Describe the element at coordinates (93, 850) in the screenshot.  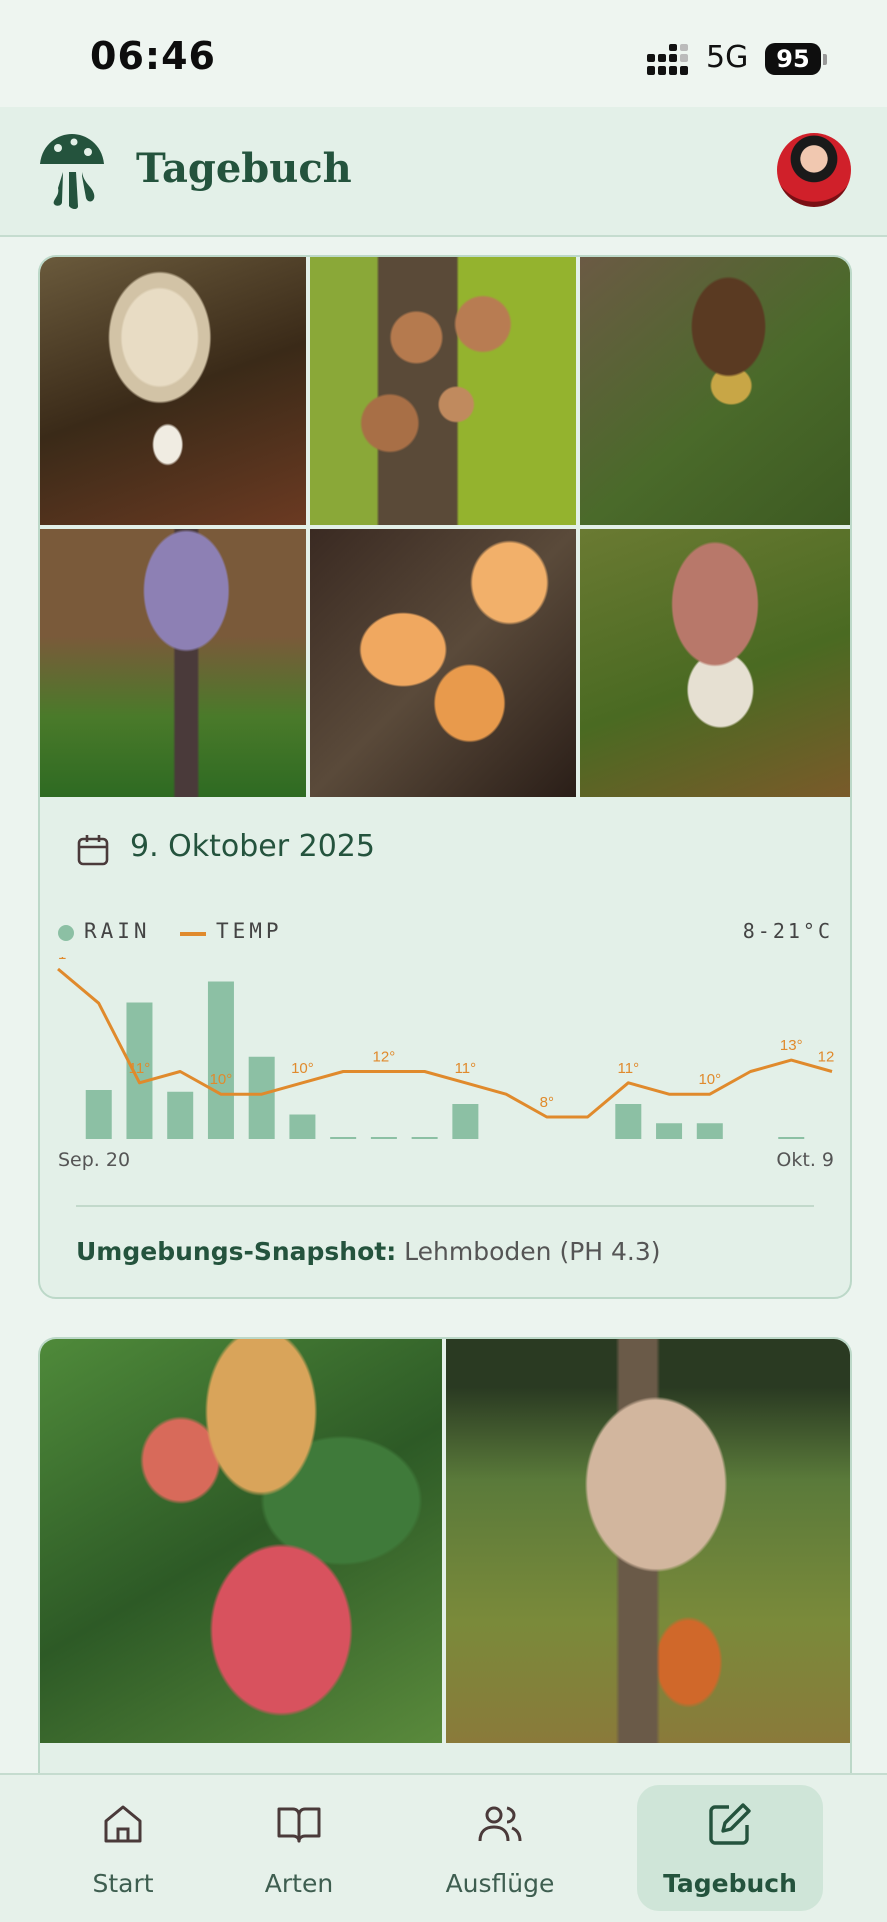
I see `calendar-icon` at that location.